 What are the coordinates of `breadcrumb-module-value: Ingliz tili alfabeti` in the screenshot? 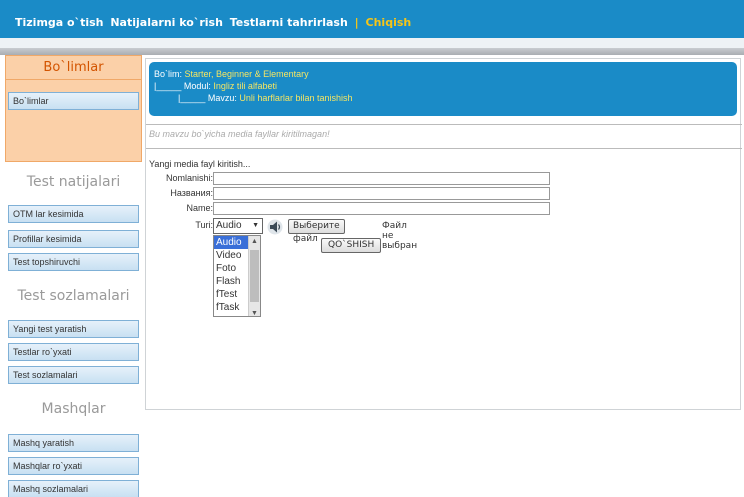 It's located at (245, 86).